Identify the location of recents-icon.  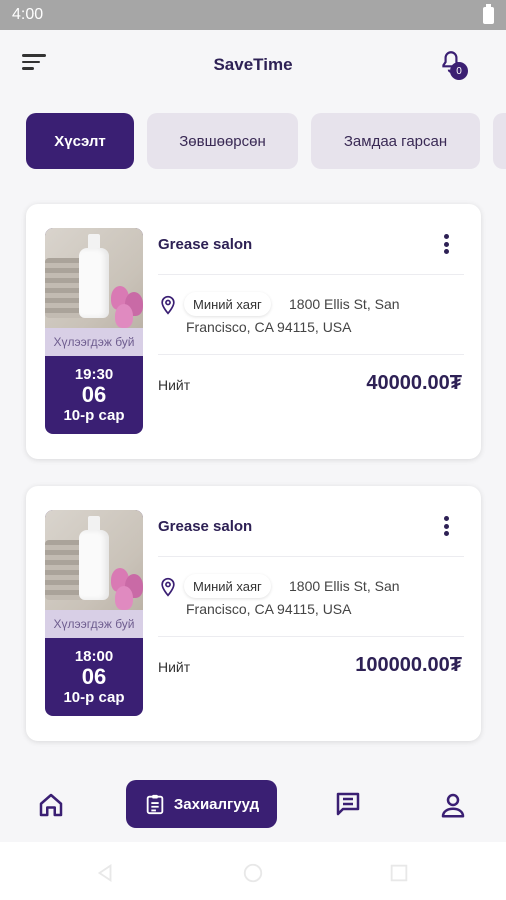
(399, 873).